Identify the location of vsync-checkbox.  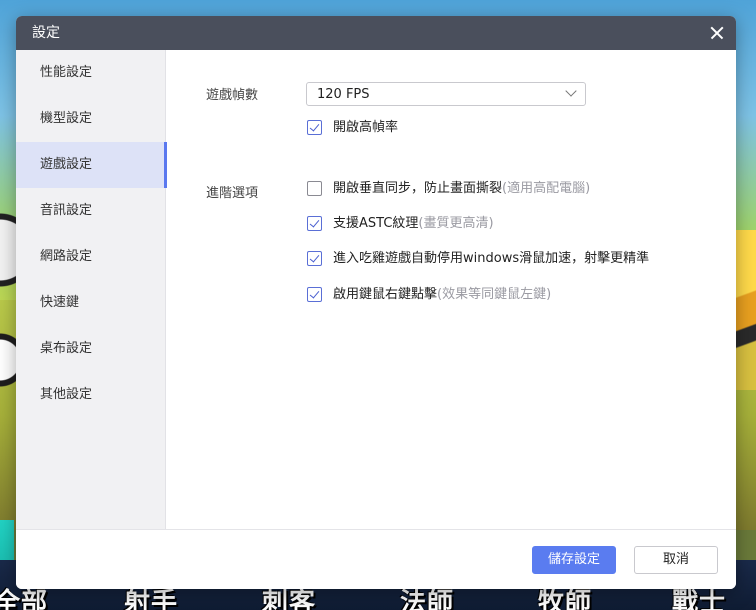
(314, 188).